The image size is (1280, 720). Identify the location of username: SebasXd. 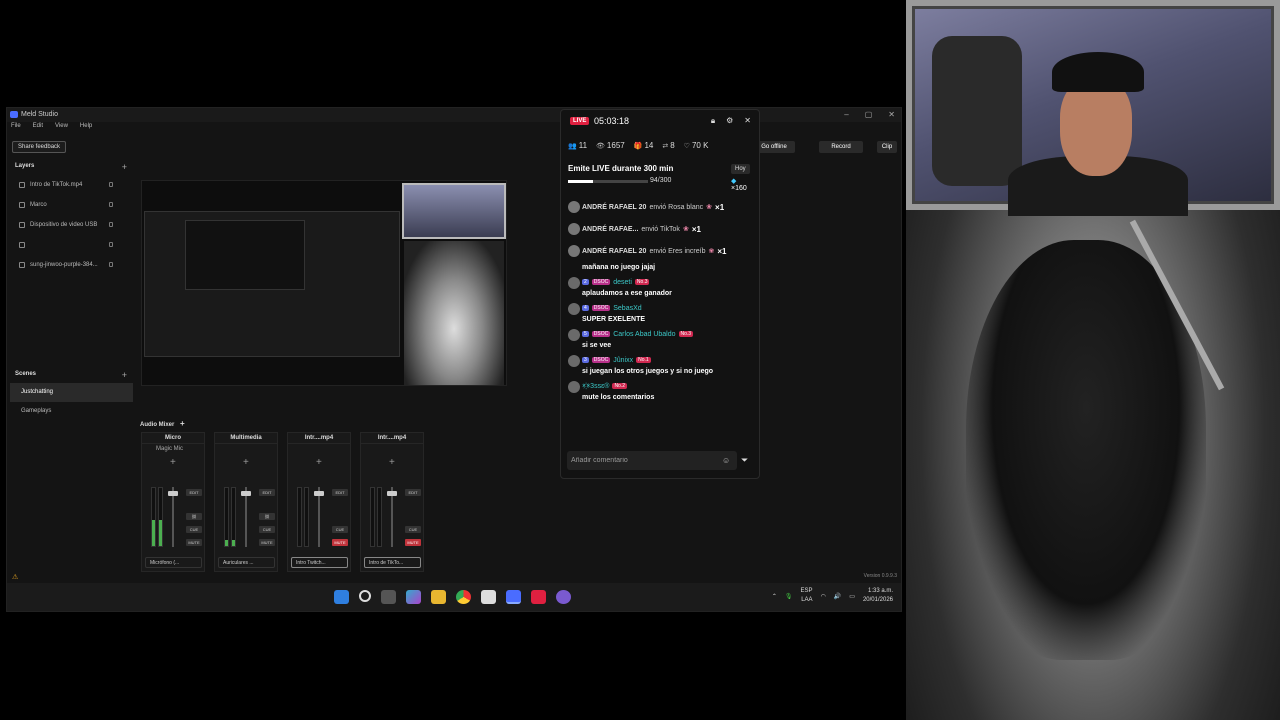
(627, 308).